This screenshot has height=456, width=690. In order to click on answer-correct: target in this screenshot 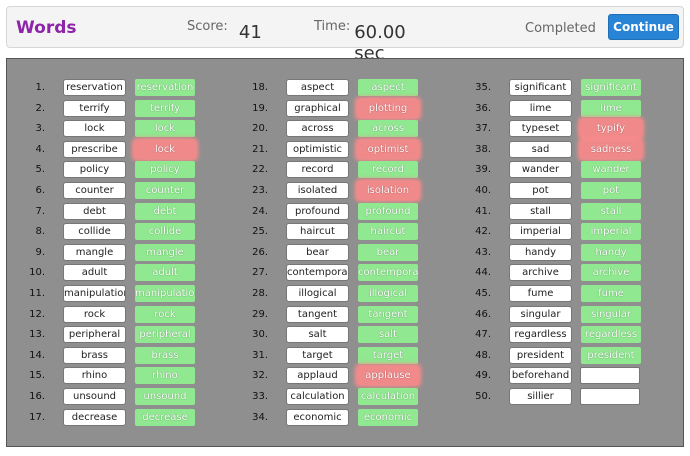, I will do `click(388, 355)`.